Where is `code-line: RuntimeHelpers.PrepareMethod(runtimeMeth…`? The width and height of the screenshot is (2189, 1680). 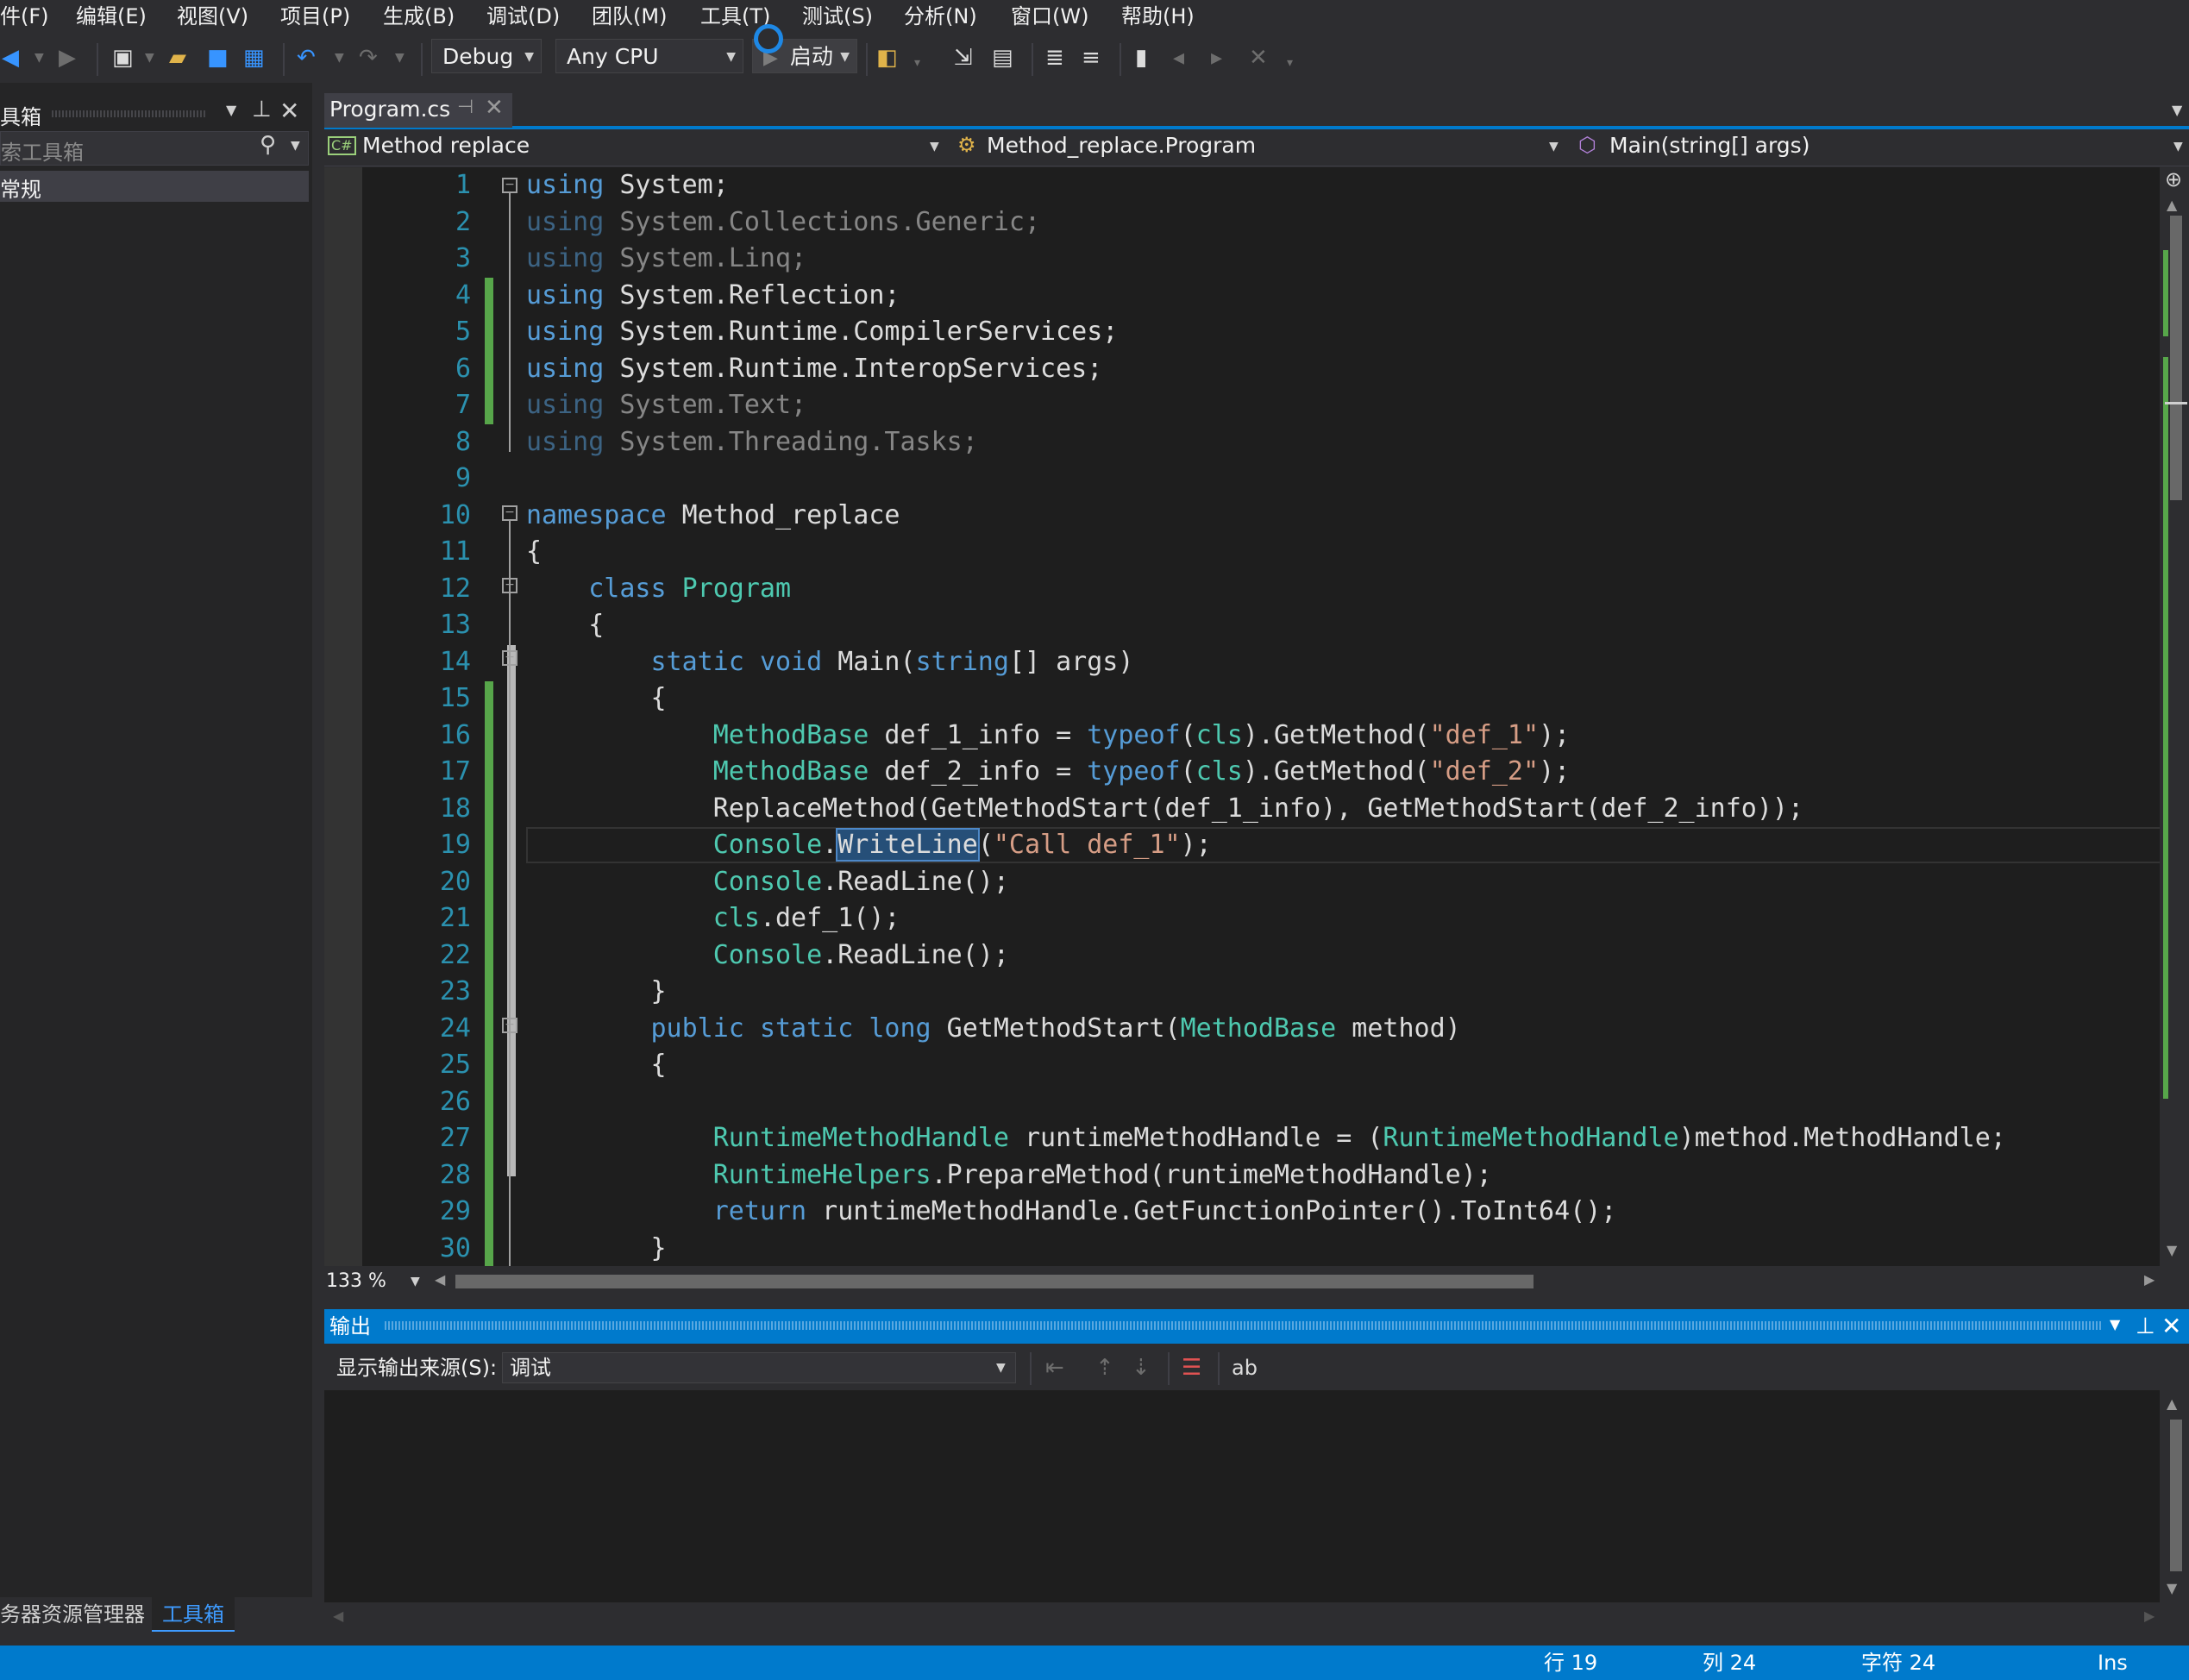 code-line: RuntimeHelpers.PrepareMethod(runtimeMeth… is located at coordinates (1009, 1176).